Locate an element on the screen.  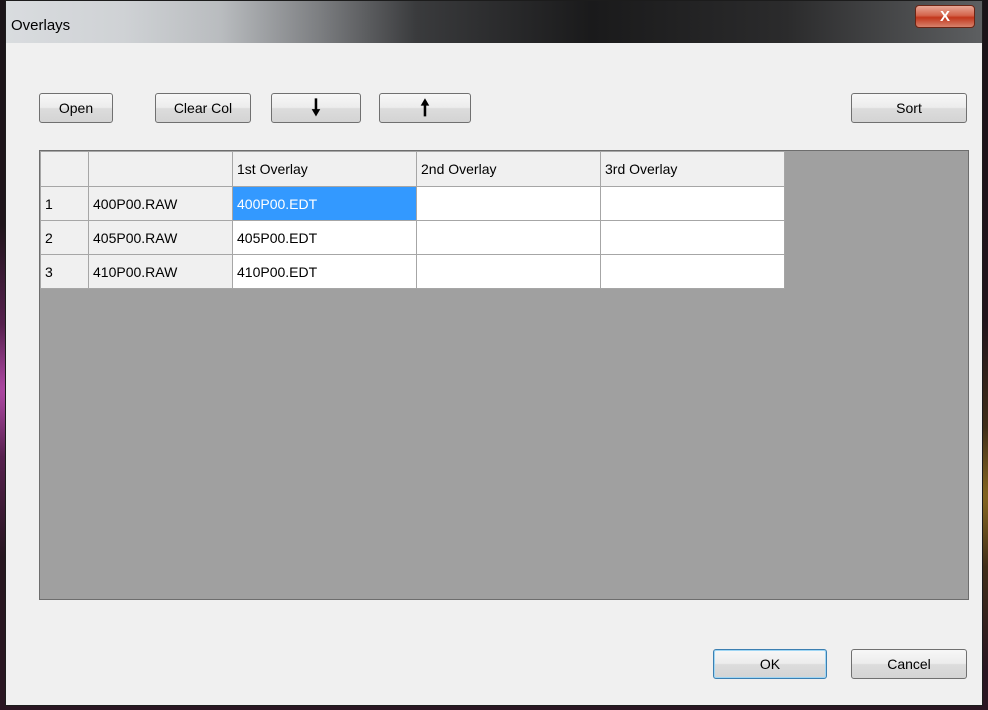
header-row: 1st Overlay 2nd Overlay 3rd Overlay is located at coordinates (412, 169).